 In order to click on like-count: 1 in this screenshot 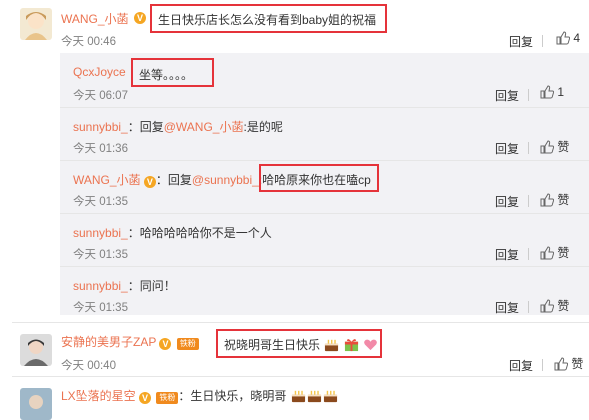, I will do `click(561, 92)`.